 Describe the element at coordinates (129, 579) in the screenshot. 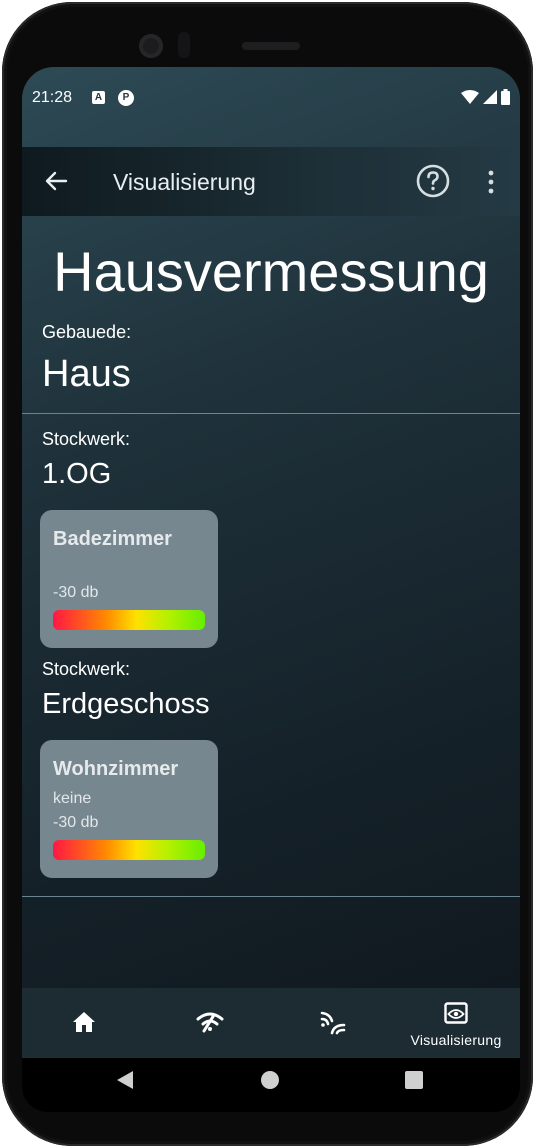

I see `room-card-badezimmer: Badezimmer -30 db` at that location.